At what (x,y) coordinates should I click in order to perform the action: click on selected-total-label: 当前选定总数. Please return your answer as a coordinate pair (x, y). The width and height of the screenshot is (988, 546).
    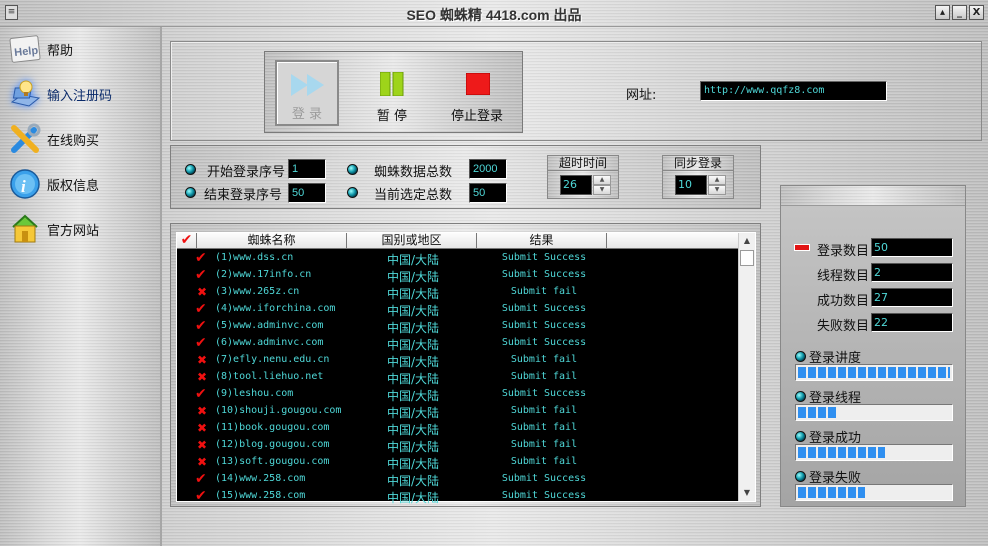
    Looking at the image, I should click on (413, 195).